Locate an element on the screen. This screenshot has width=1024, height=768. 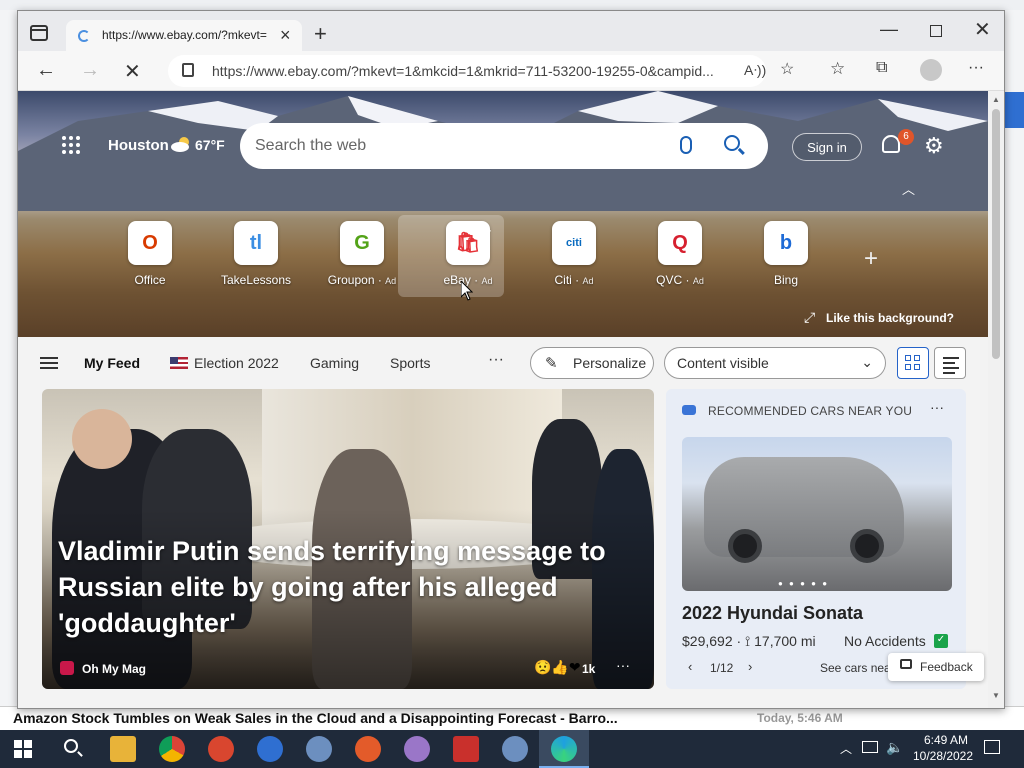
chrome-icon is located at coordinates (172, 749).